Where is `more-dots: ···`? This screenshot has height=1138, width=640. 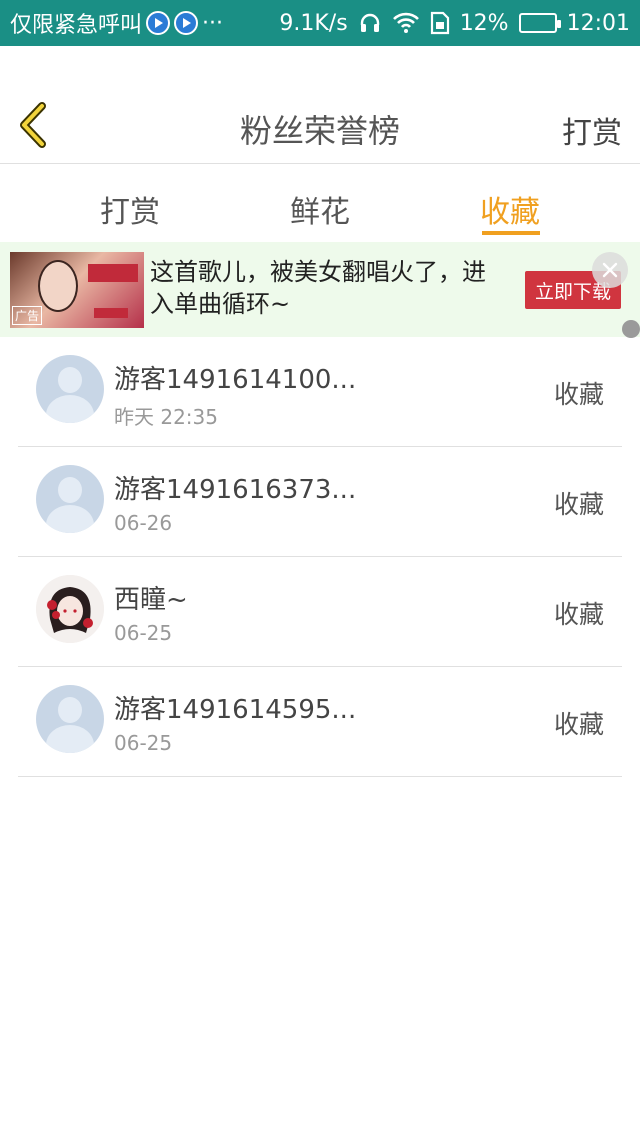
more-dots: ··· is located at coordinates (212, 23).